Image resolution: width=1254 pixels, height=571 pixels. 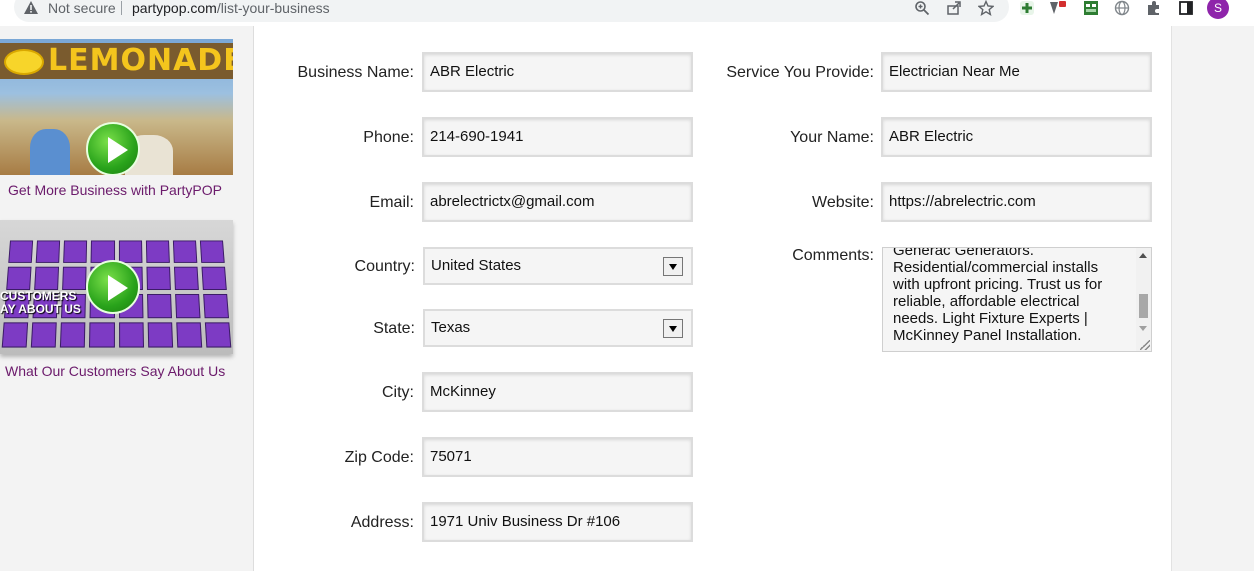 I want to click on zoom-icon, so click(x=922, y=8).